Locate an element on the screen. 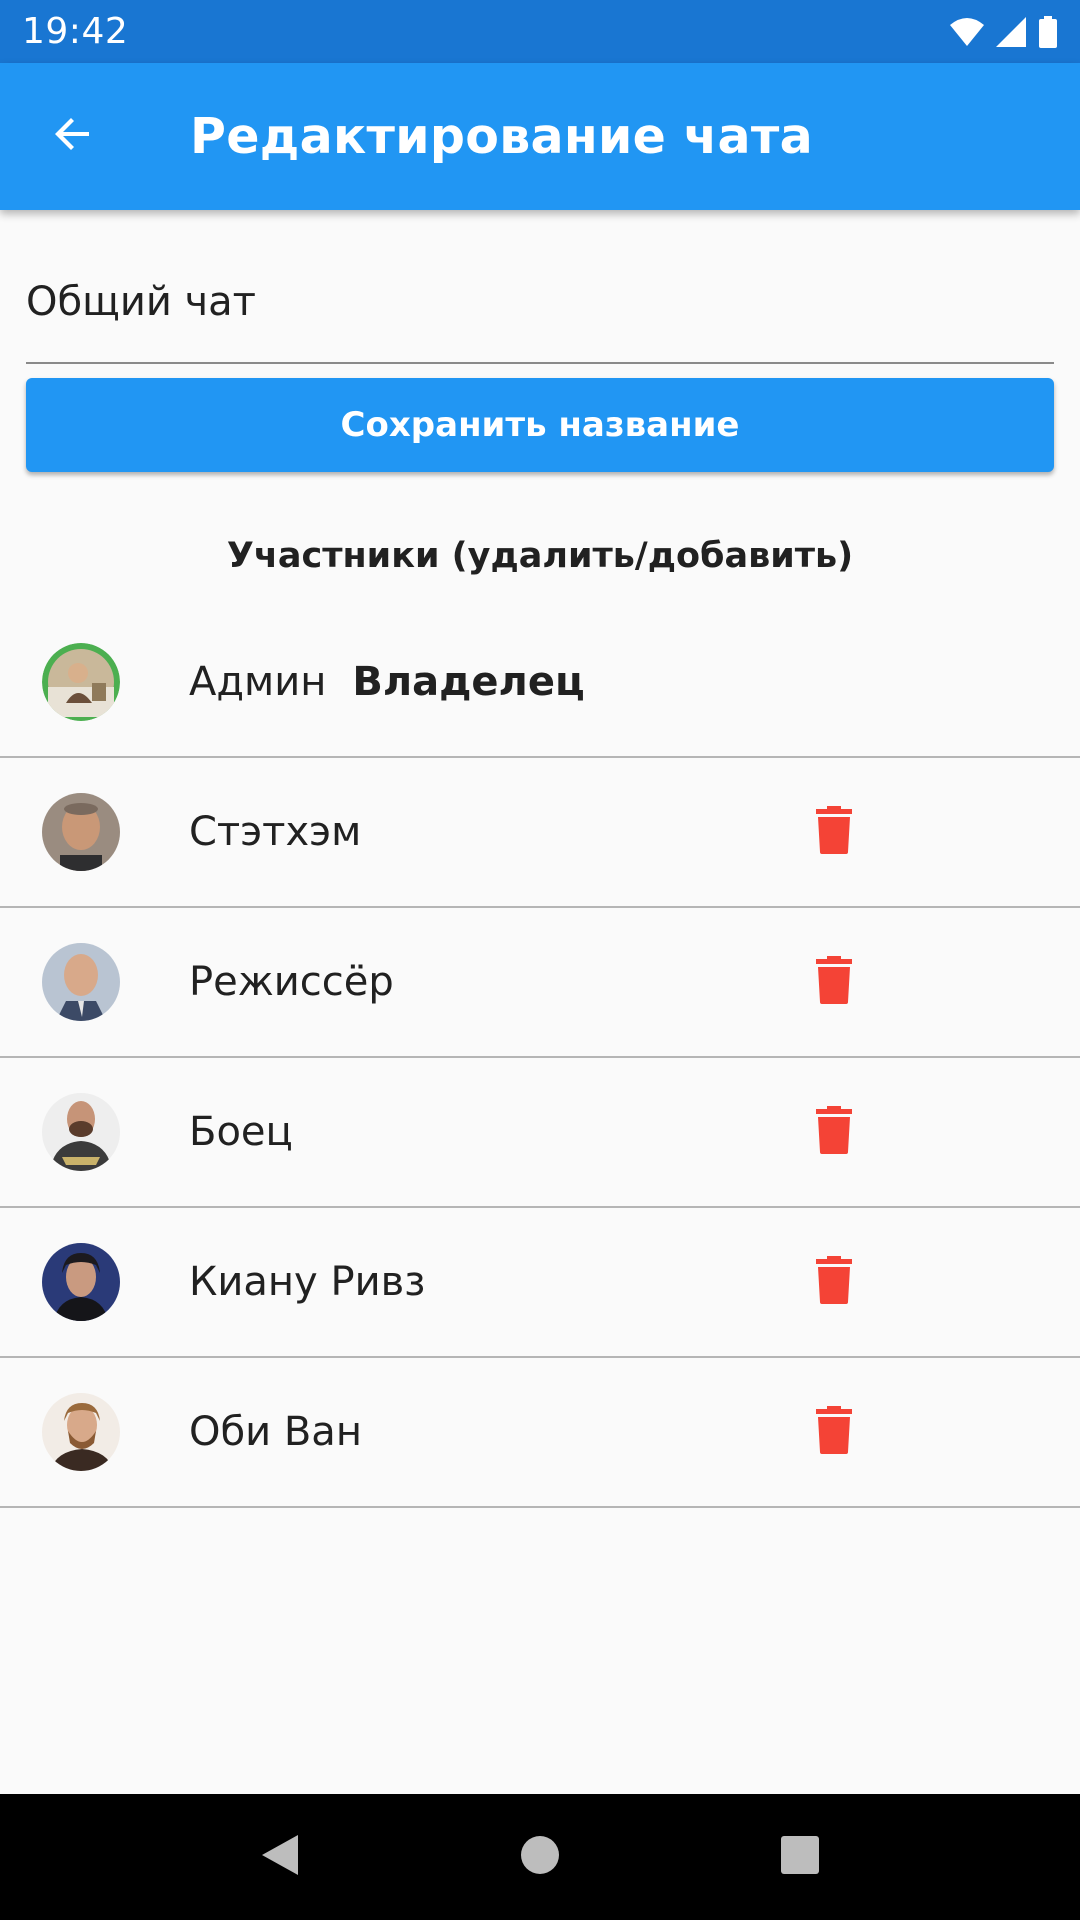 This screenshot has height=1920, width=1080. nav-back-button is located at coordinates (280, 1857).